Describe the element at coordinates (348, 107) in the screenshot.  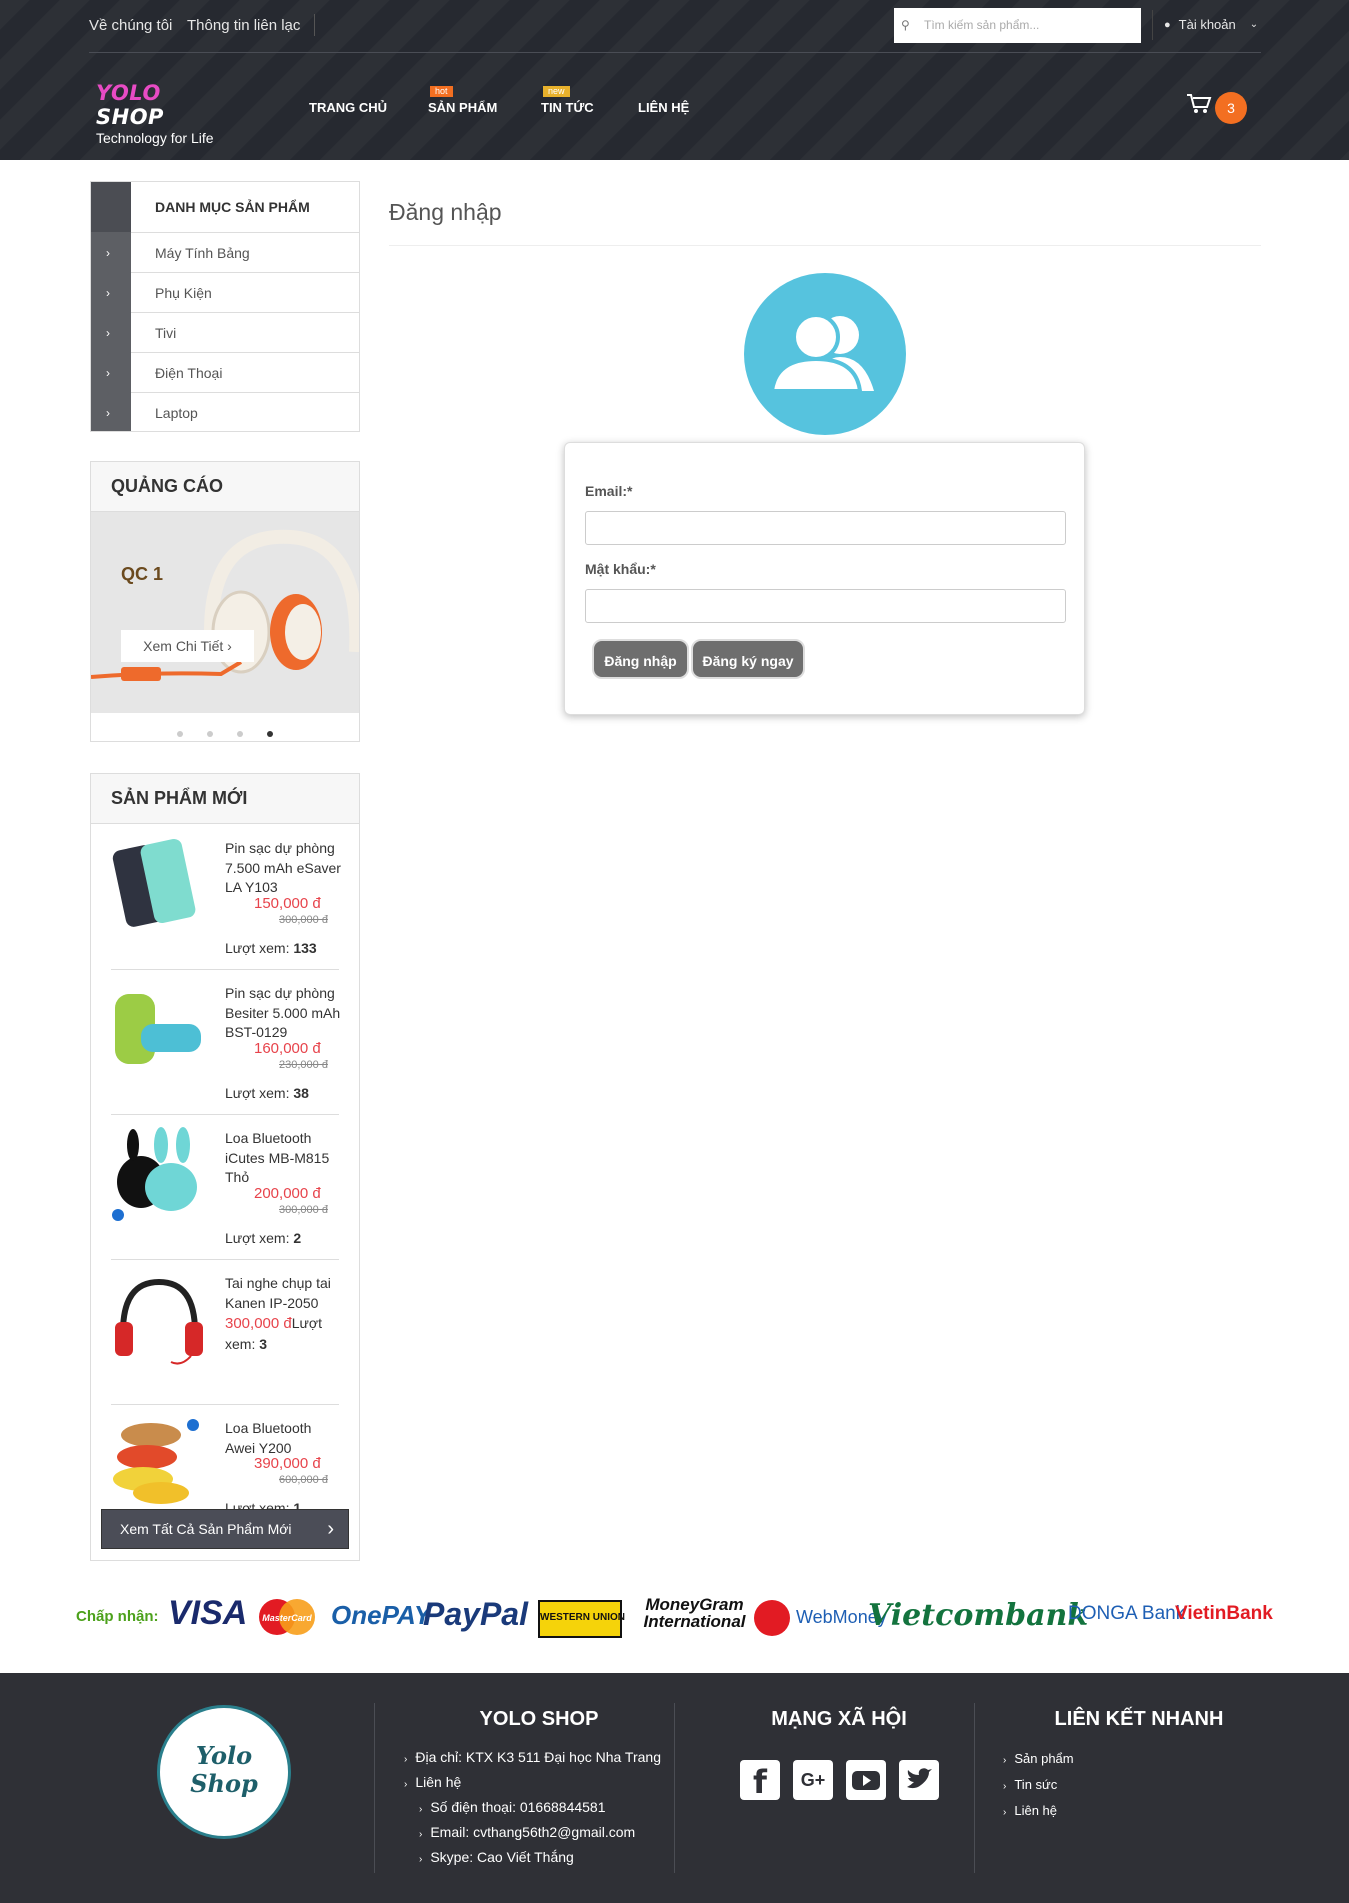
I see `nav-home: TRANG CHỦ` at that location.